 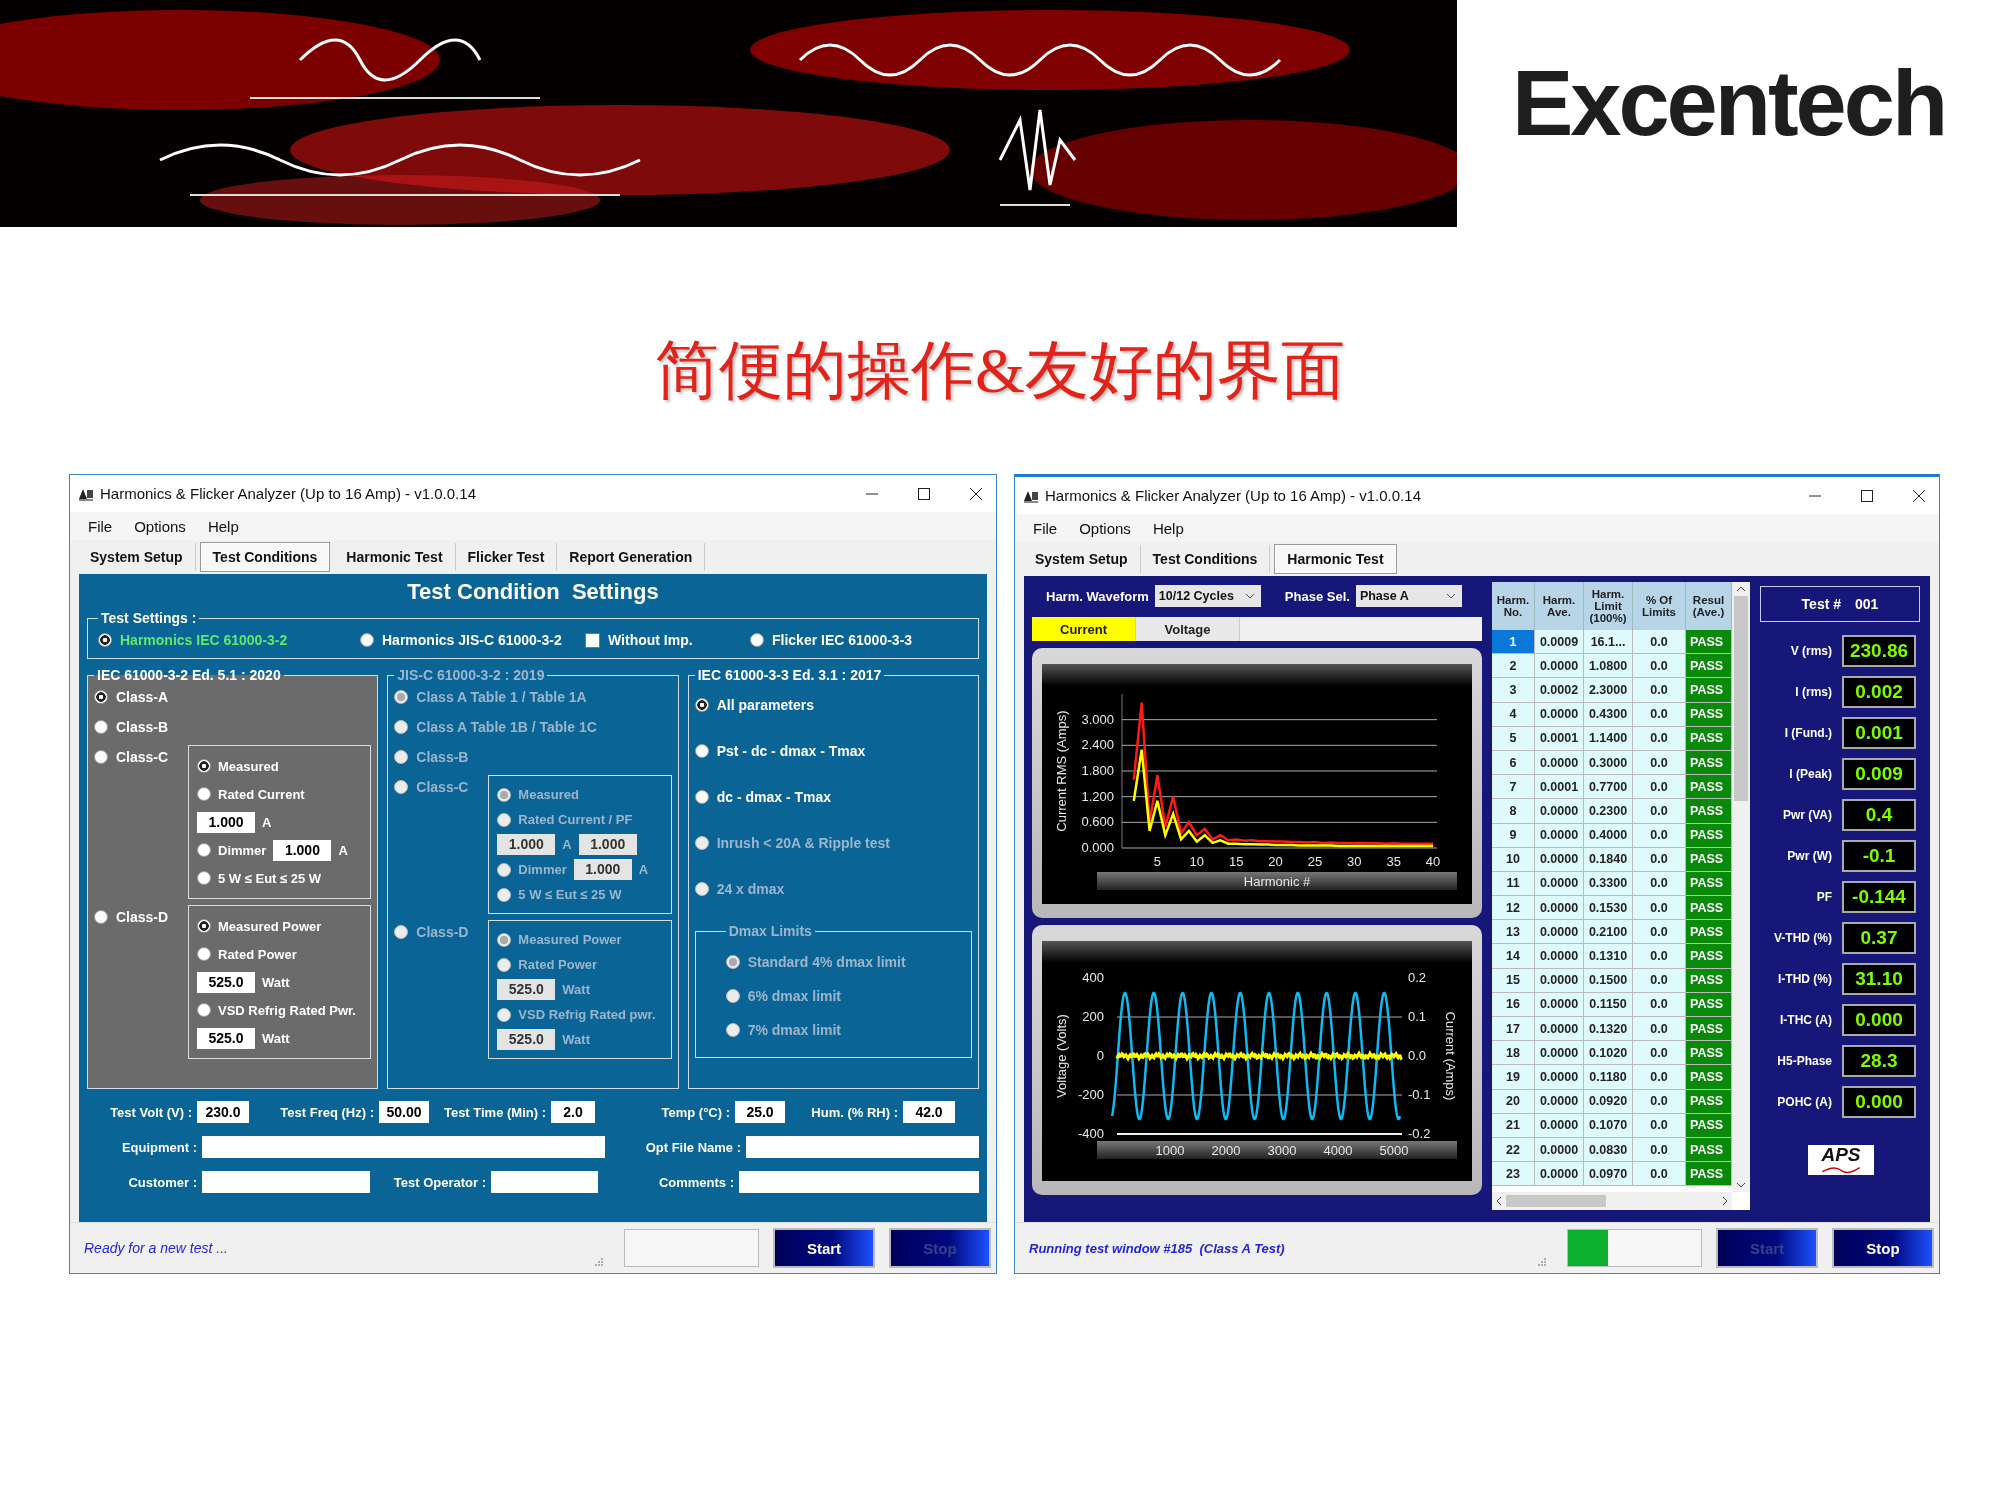 What do you see at coordinates (1084, 629) in the screenshot?
I see `tab: Current` at bounding box center [1084, 629].